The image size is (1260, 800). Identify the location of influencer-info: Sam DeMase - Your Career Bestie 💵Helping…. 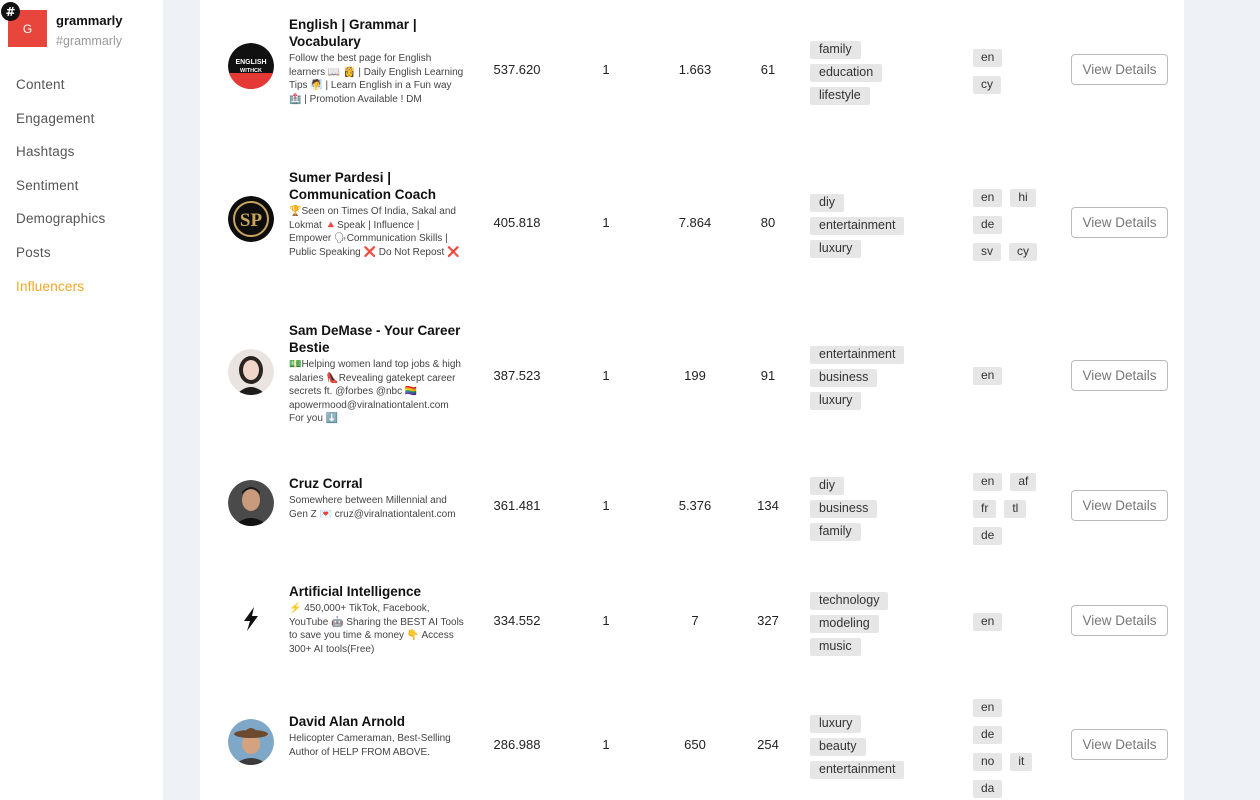
(376, 374).